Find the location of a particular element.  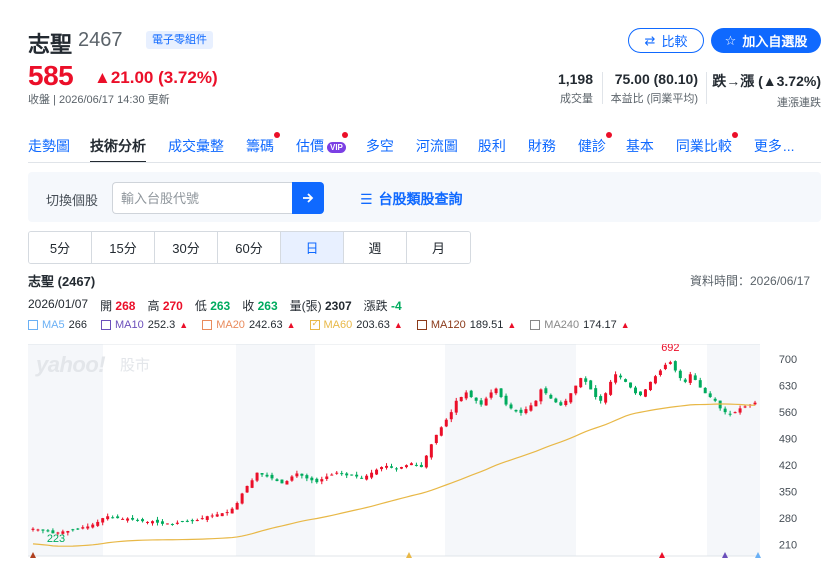

notification-dot is located at coordinates (608, 135).